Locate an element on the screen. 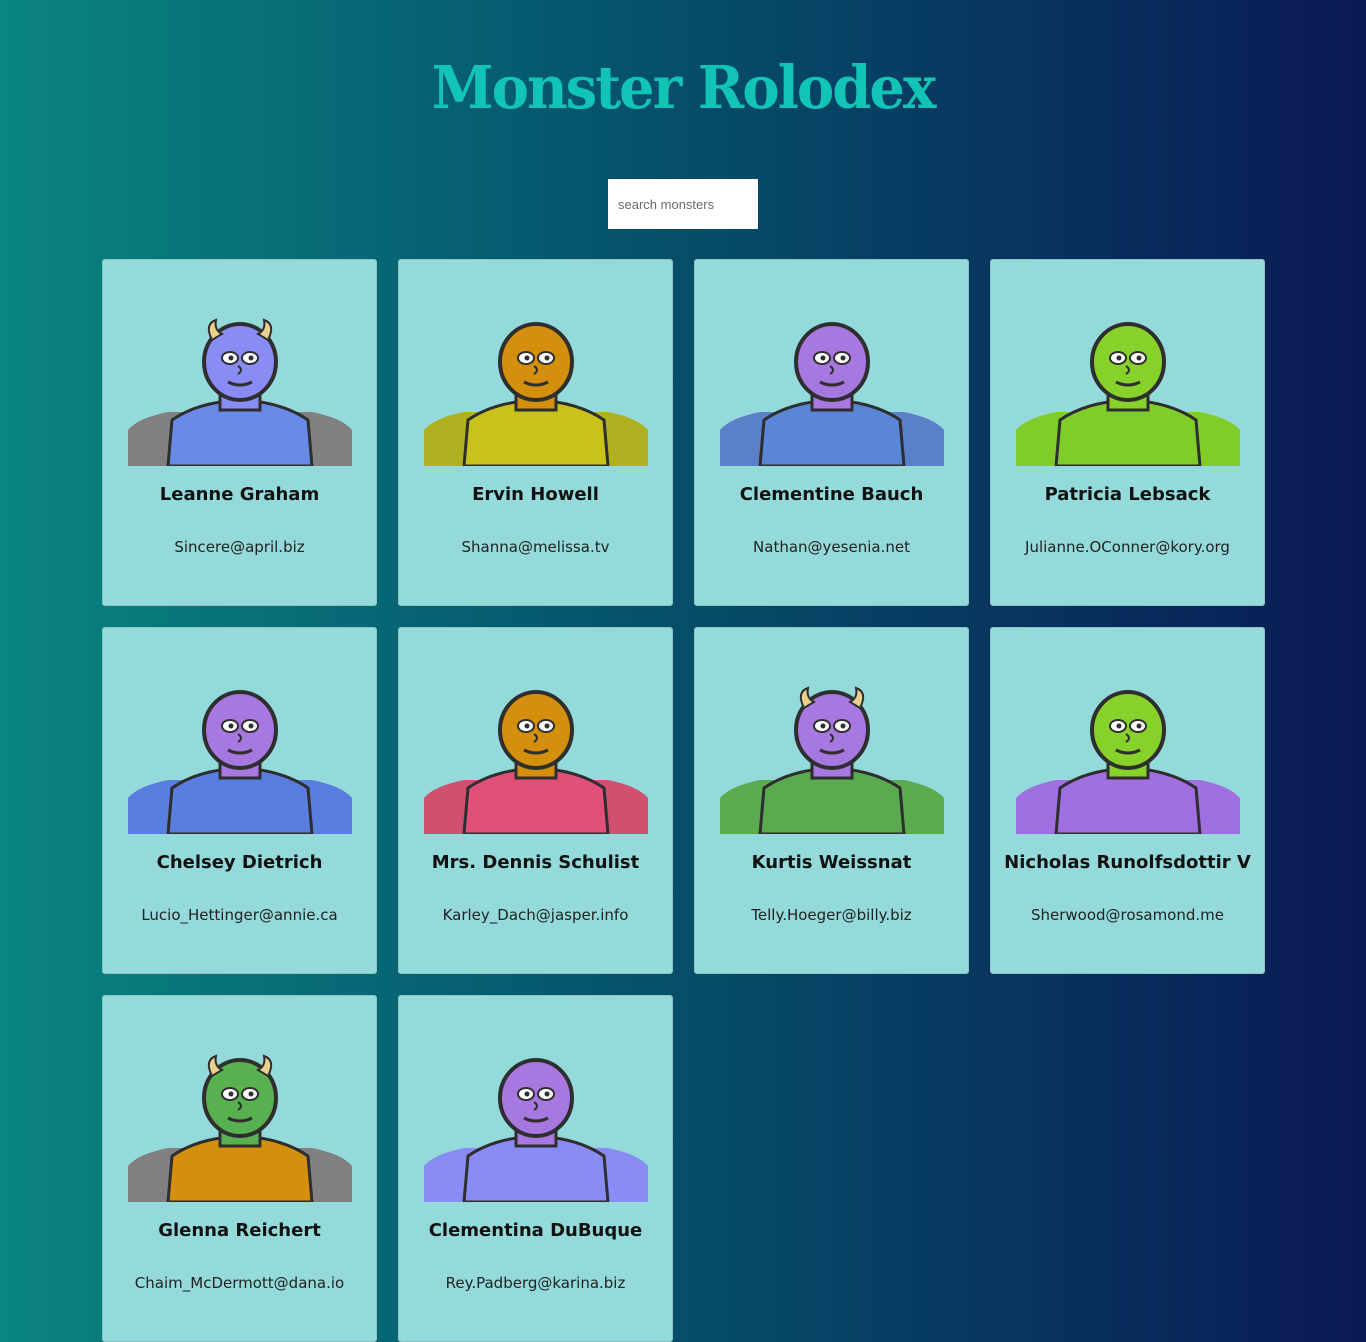 The image size is (1366, 1342). monster-email: Chaim_McDermott@dana.io is located at coordinates (239, 1283).